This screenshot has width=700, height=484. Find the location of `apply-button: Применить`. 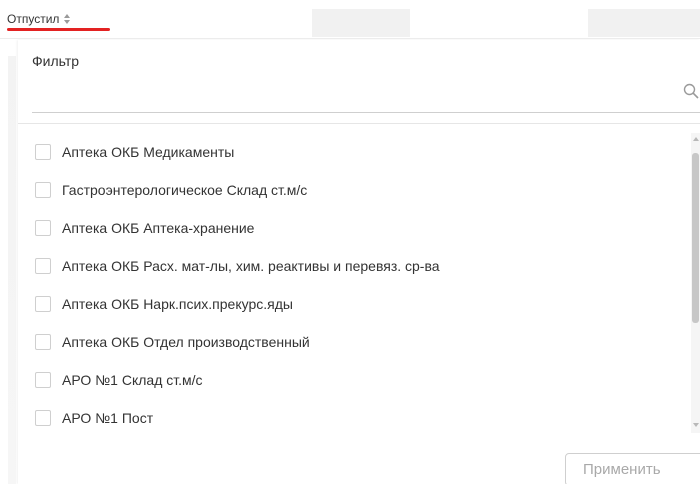

apply-button: Применить is located at coordinates (632, 468).